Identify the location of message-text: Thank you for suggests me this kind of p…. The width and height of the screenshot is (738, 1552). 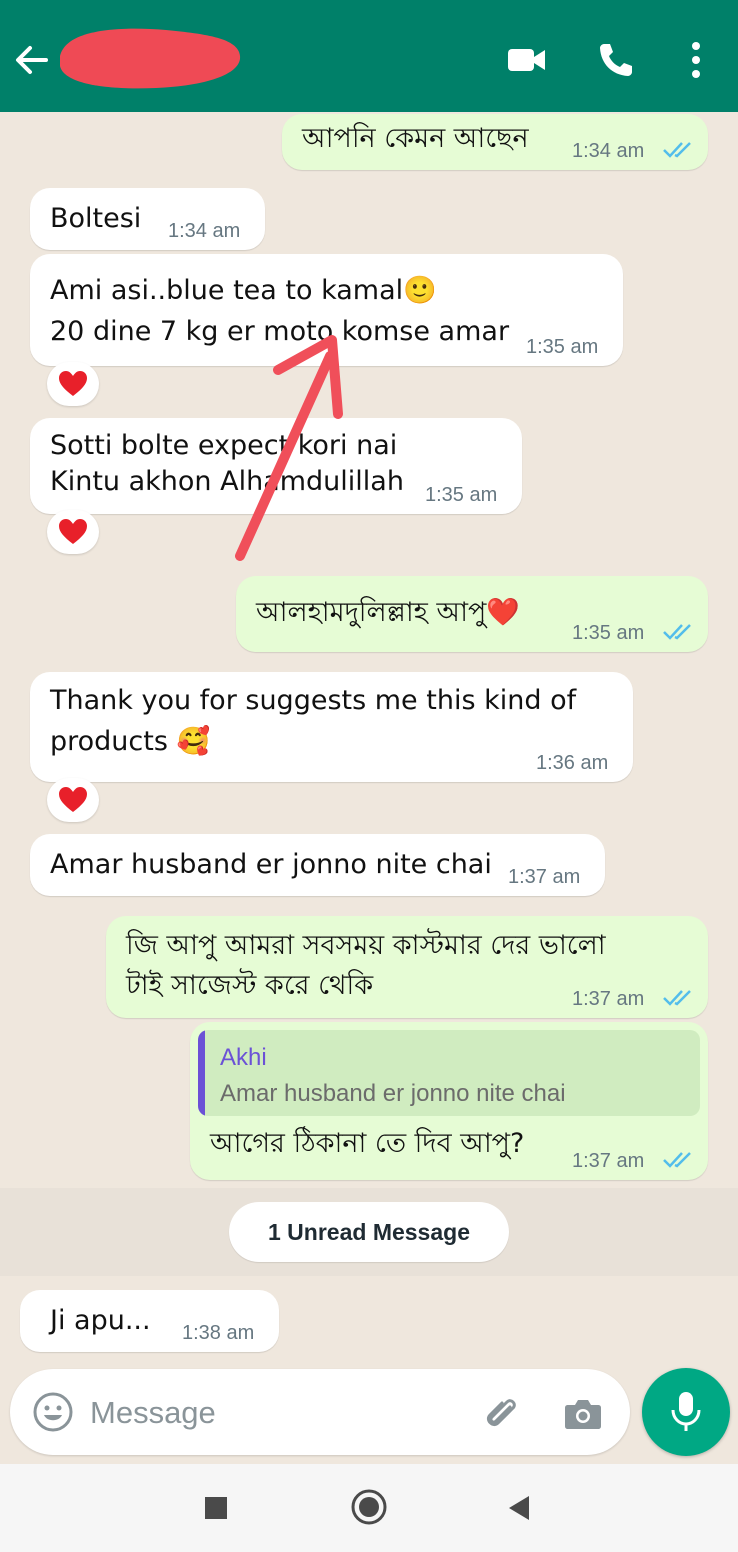
(313, 721).